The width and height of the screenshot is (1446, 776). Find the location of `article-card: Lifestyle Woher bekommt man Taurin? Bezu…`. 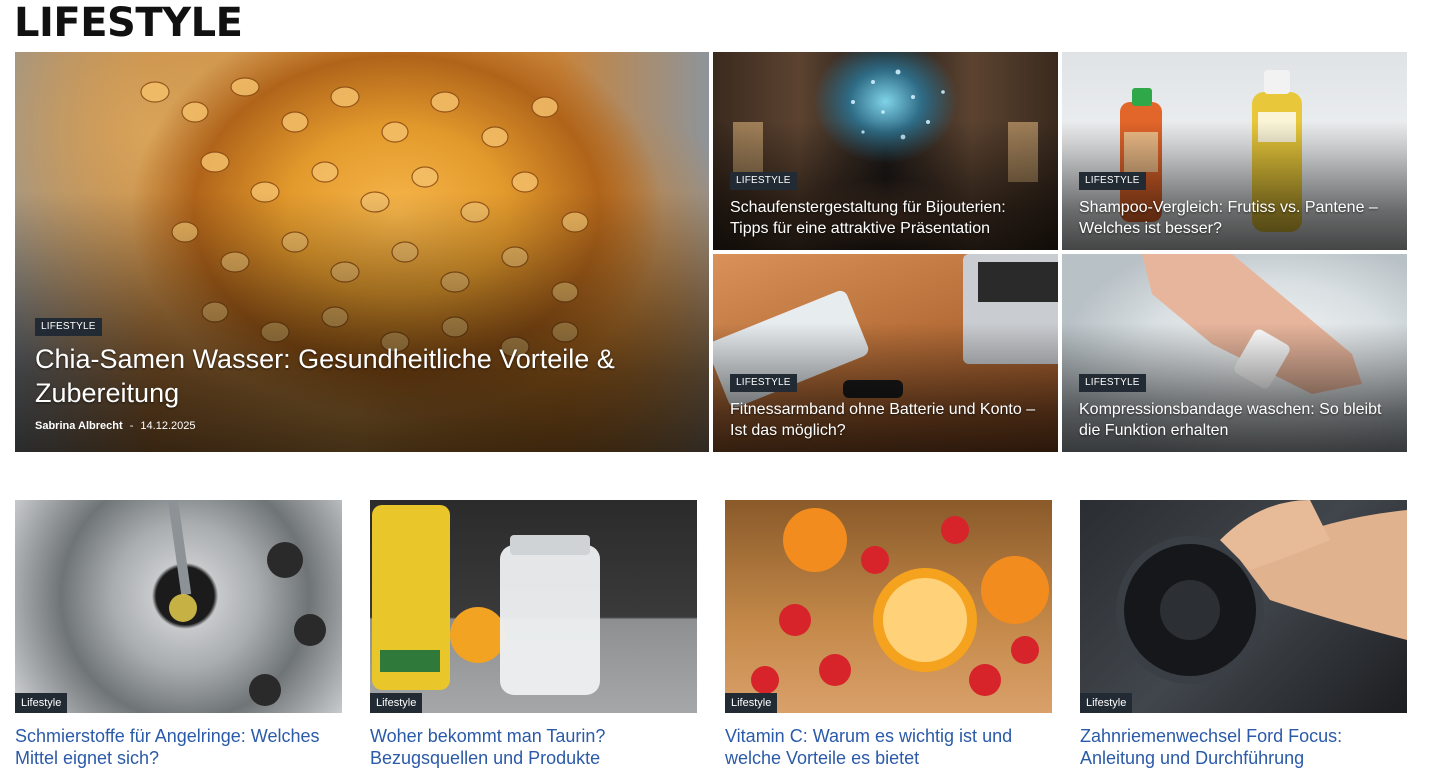

article-card: Lifestyle Woher bekommt man Taurin? Bezu… is located at coordinates (533, 634).